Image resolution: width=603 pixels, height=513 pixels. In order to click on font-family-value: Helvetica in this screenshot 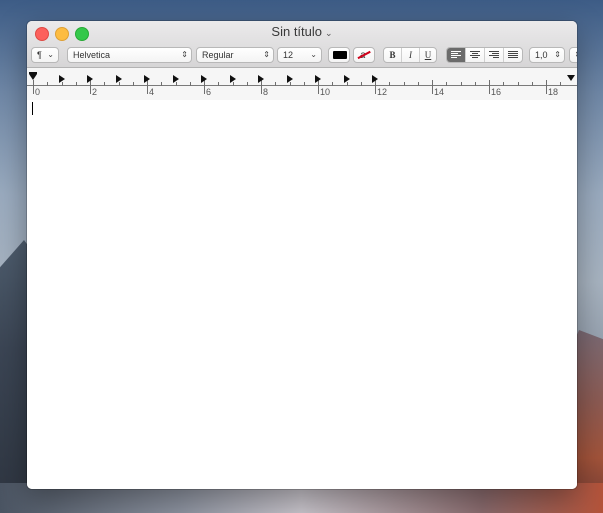, I will do `click(92, 55)`.